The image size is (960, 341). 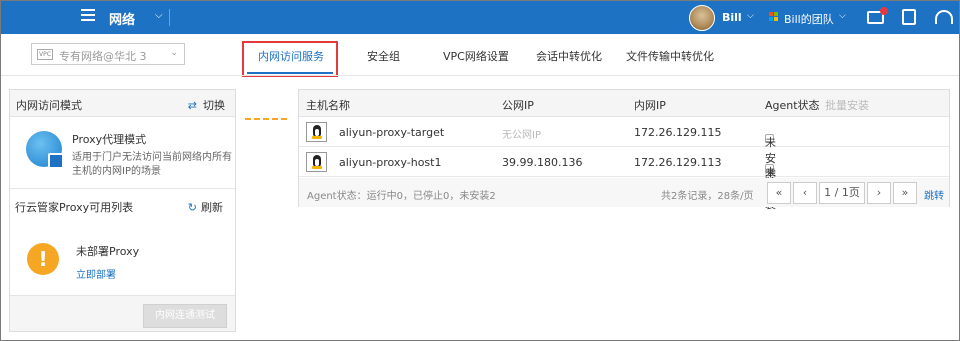 What do you see at coordinates (884, 11) in the screenshot?
I see `notification-dot` at bounding box center [884, 11].